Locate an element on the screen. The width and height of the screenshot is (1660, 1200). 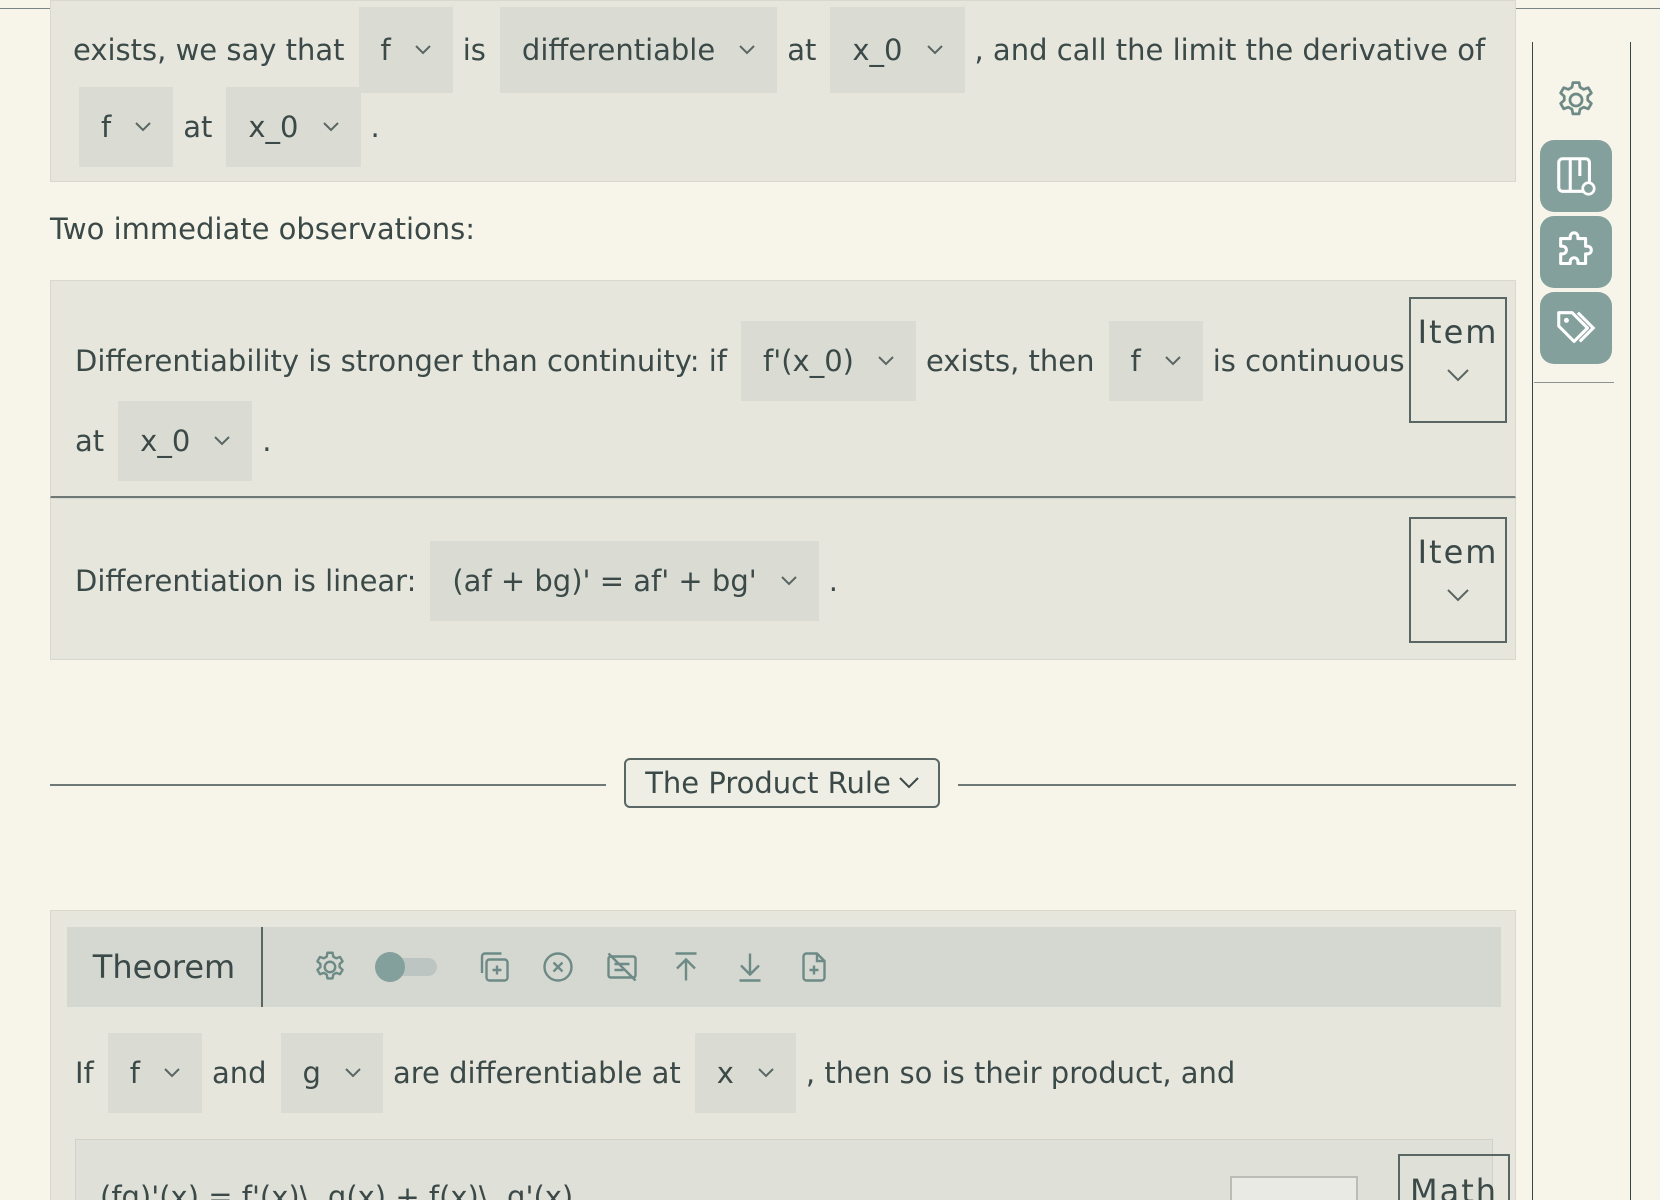
text-fragment: is continuous is located at coordinates (1308, 361).